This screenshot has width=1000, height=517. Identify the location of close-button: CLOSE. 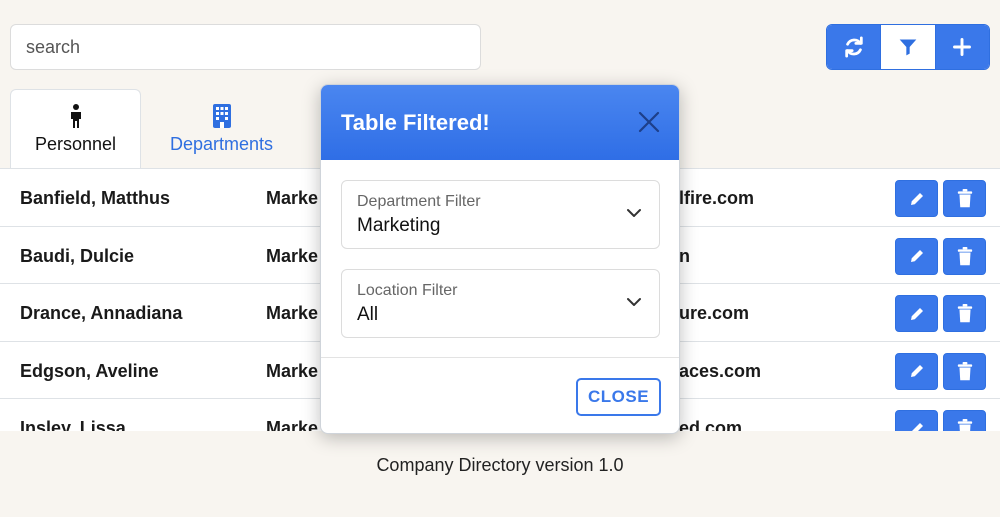
(618, 397).